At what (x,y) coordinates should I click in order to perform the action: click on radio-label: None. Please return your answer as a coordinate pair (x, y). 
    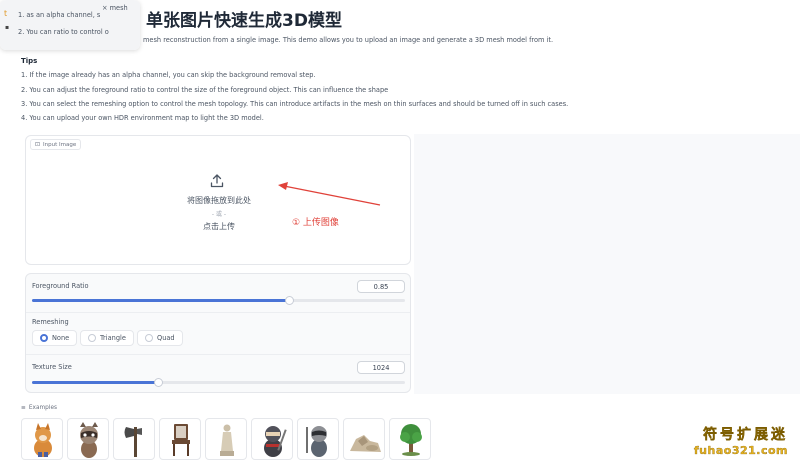
    Looking at the image, I should click on (61, 338).